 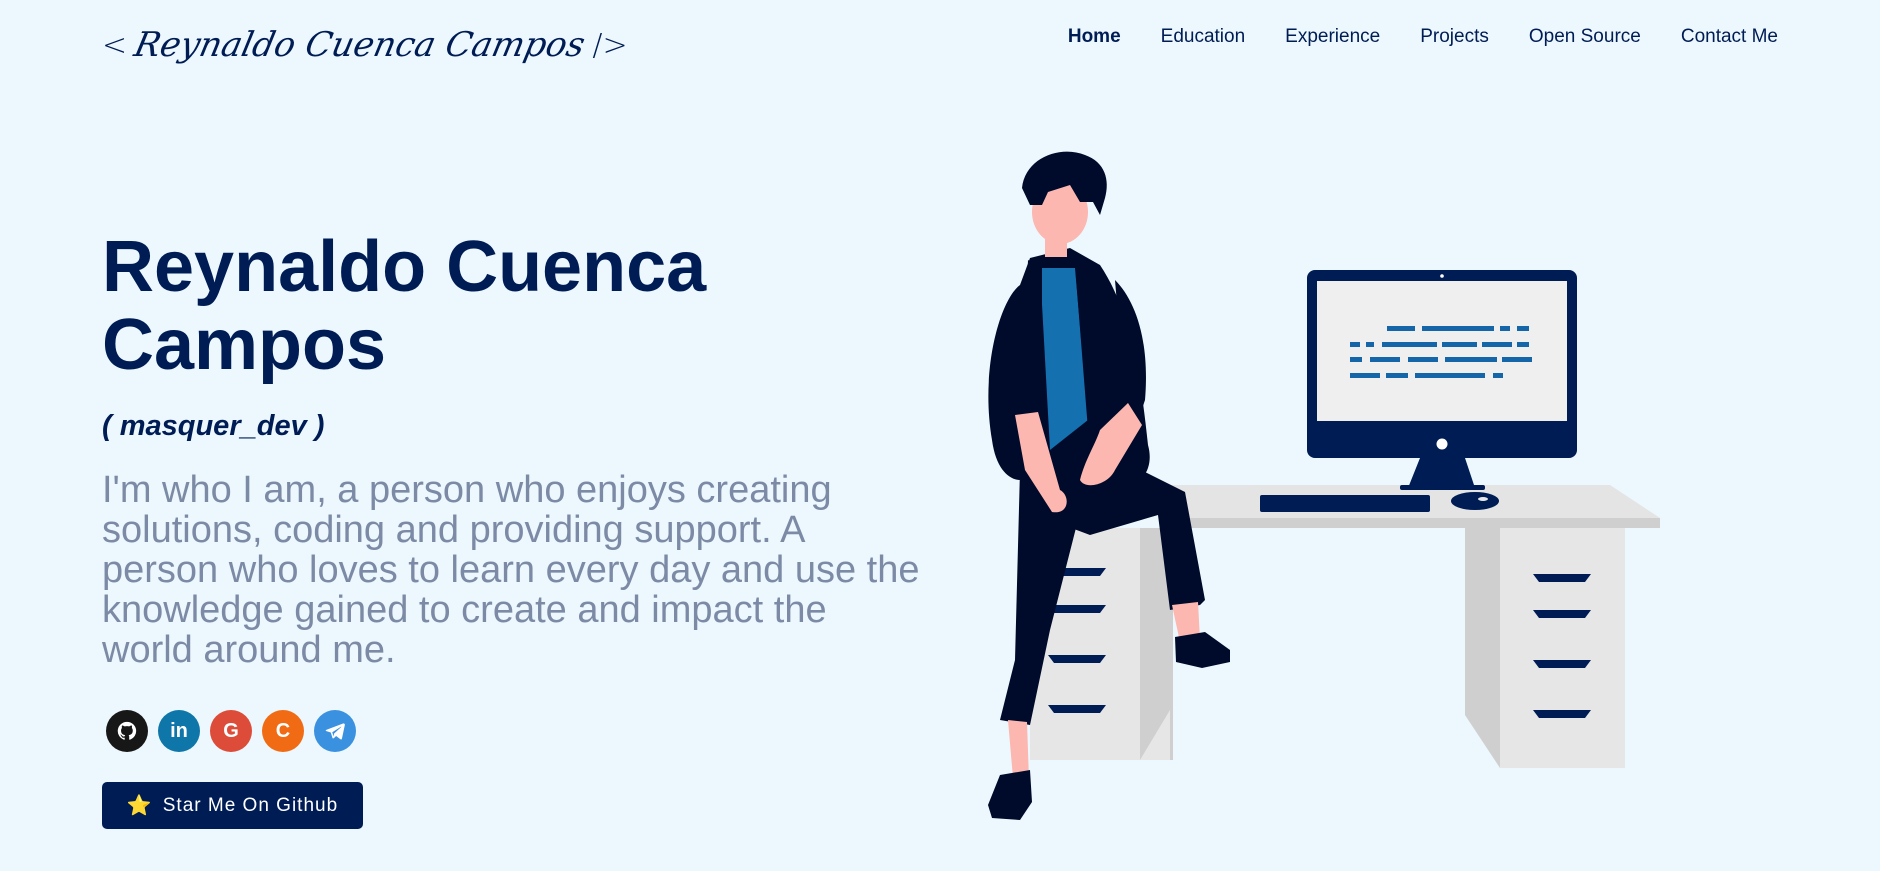 I want to click on star-icon: ⭐, so click(x=139, y=806).